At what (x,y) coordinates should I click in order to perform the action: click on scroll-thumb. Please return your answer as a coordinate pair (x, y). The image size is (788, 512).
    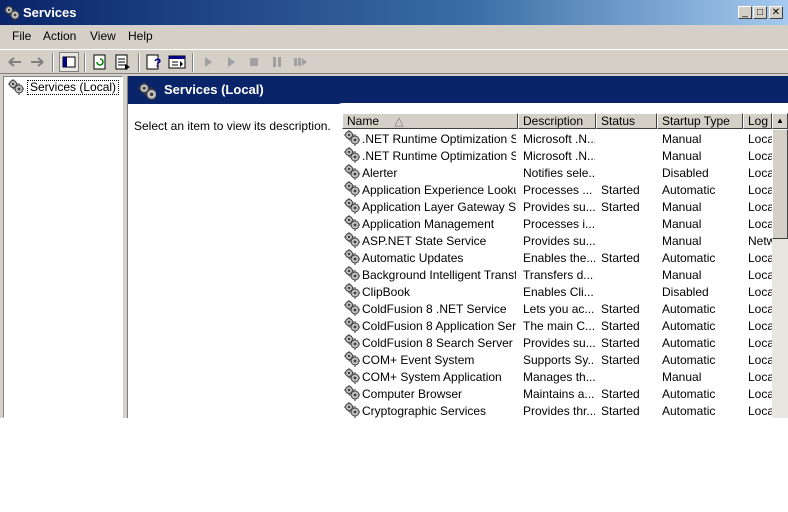
    Looking at the image, I should click on (780, 184).